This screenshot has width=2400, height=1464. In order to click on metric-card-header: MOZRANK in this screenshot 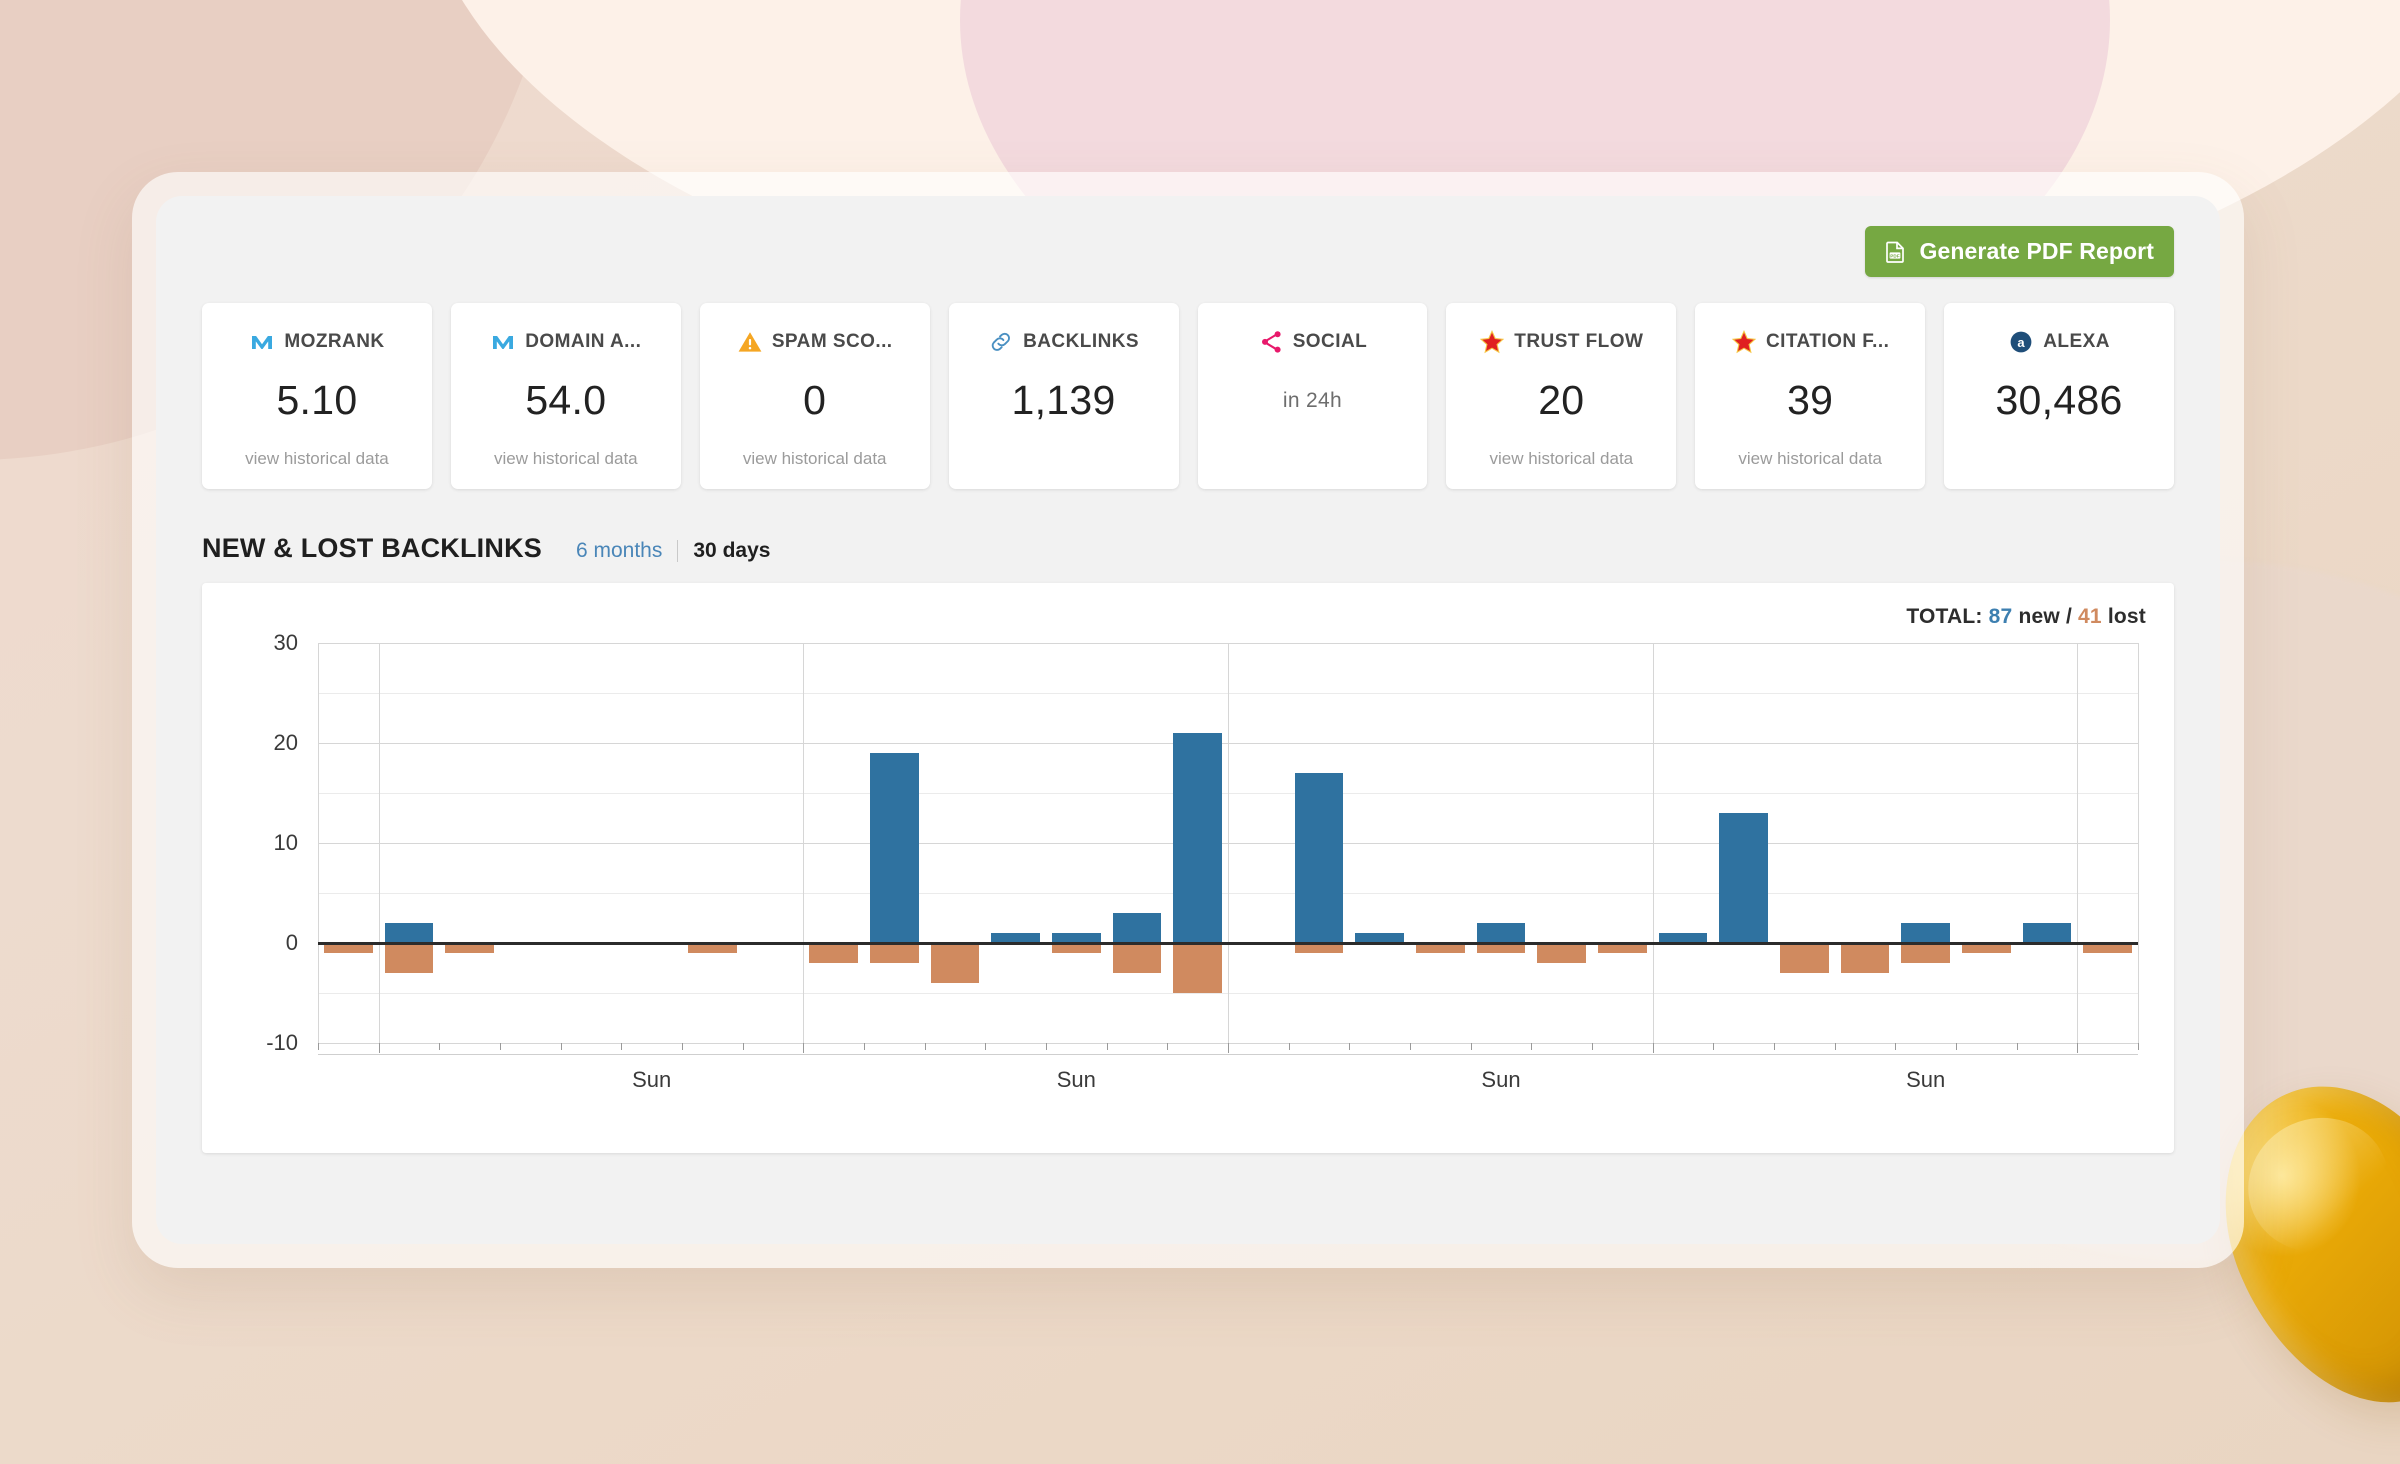, I will do `click(317, 342)`.